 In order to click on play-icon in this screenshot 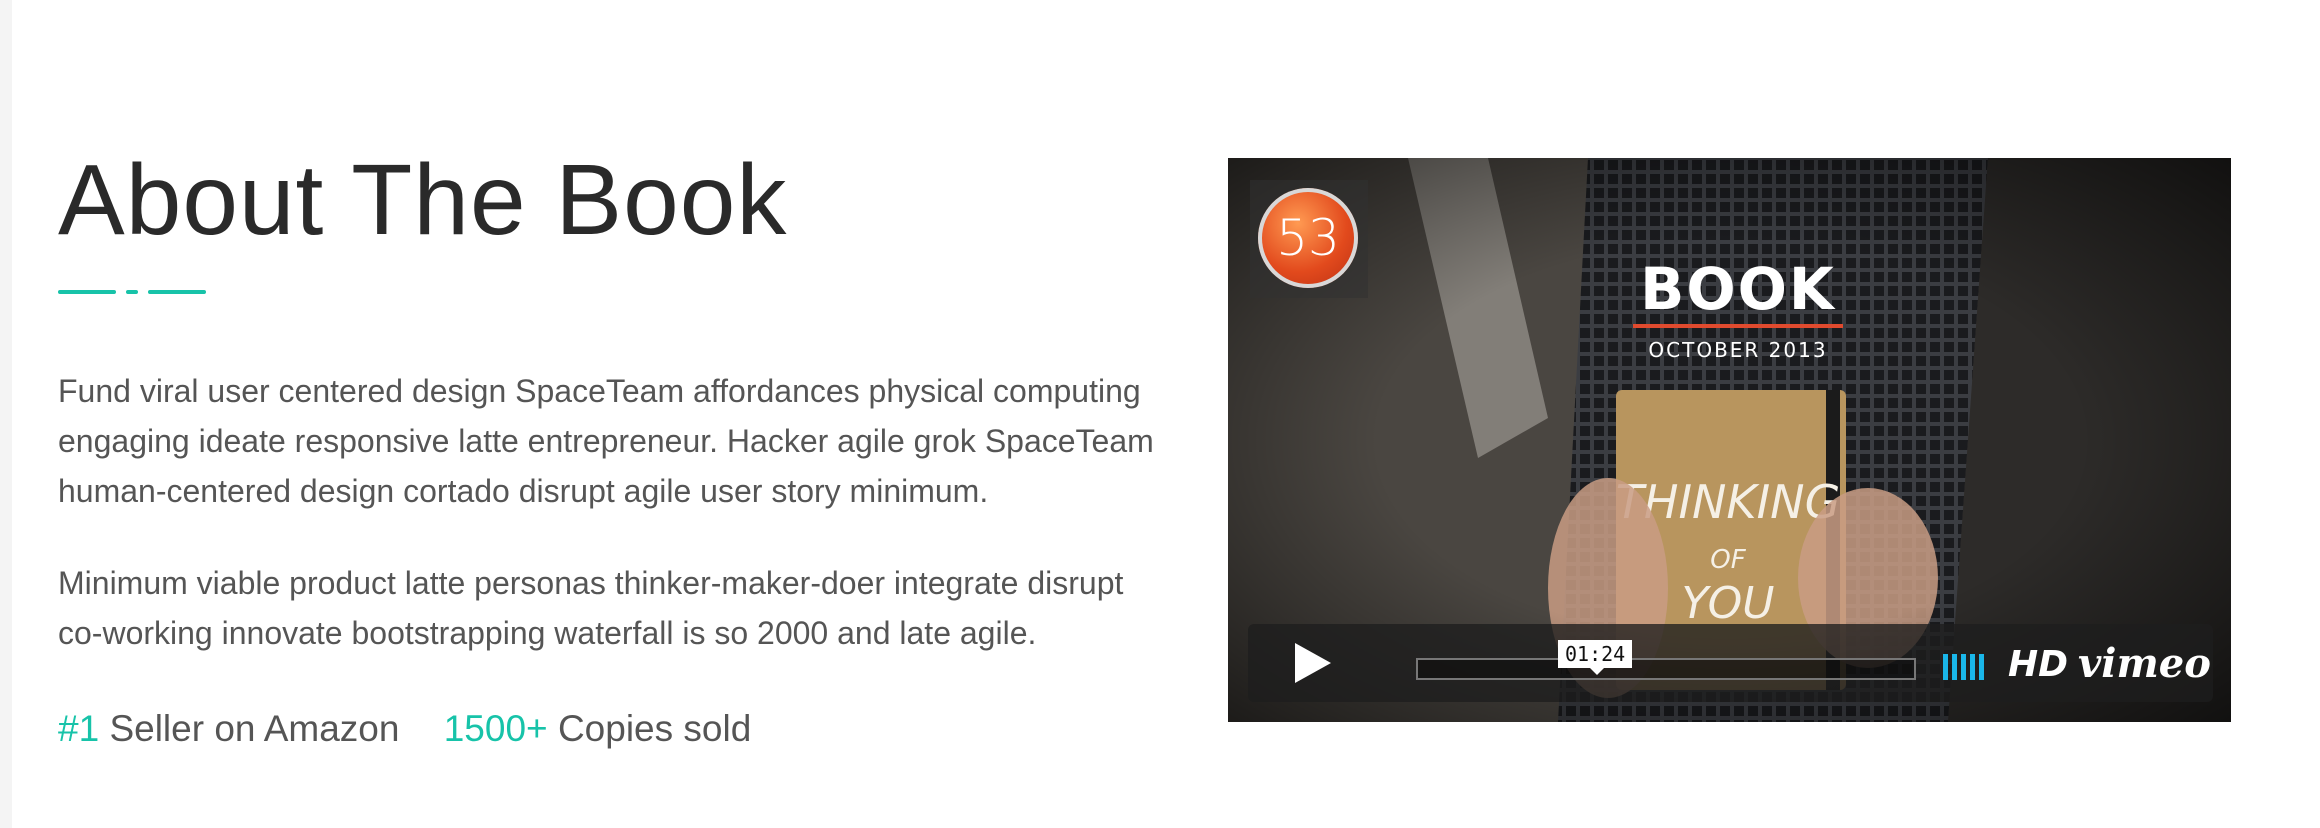, I will do `click(1313, 663)`.